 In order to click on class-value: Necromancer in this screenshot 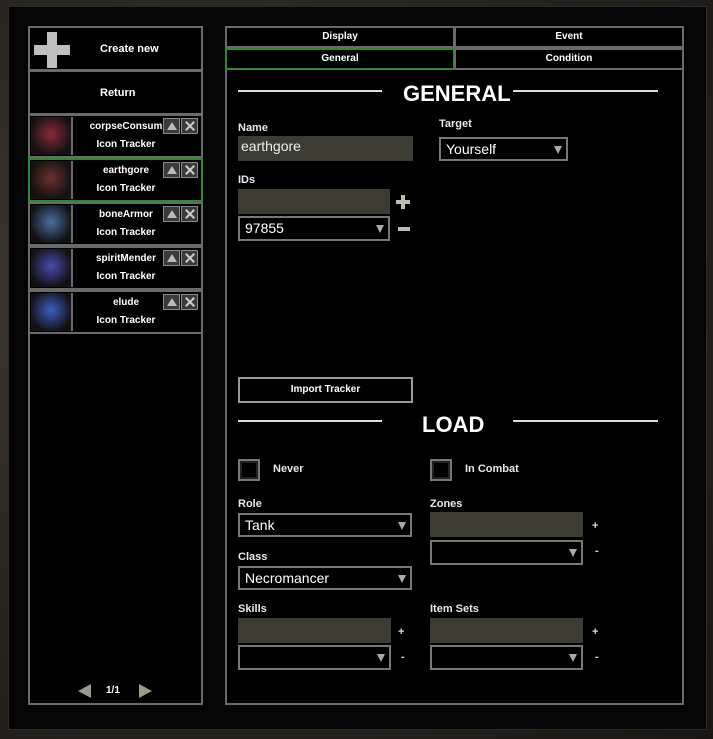, I will do `click(287, 578)`.